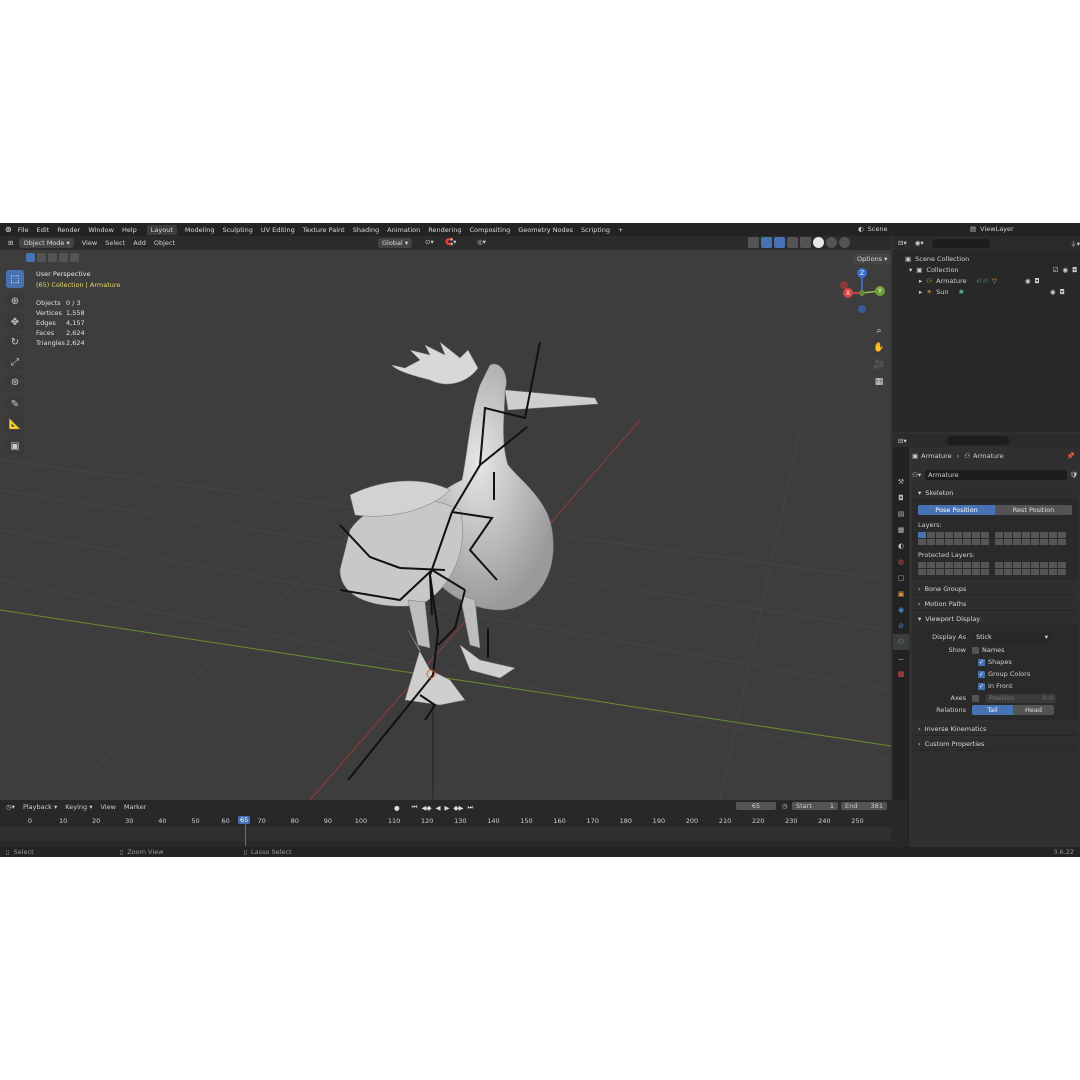 The image size is (1080, 1080). What do you see at coordinates (995, 729) in the screenshot?
I see `inverse-kinematics-section-header: › Inverse Kinematics` at bounding box center [995, 729].